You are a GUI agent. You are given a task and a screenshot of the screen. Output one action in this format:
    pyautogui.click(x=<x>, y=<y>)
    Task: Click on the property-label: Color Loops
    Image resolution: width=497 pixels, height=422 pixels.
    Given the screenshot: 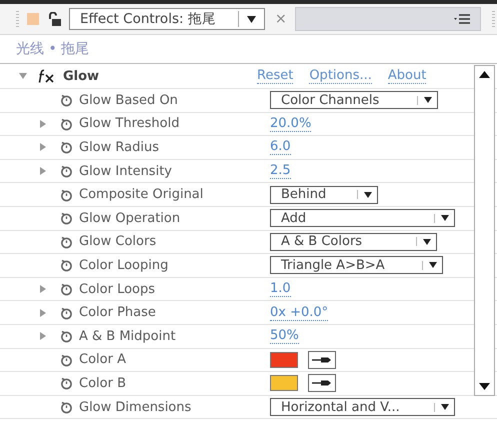 What is the action you would take?
    pyautogui.click(x=117, y=289)
    